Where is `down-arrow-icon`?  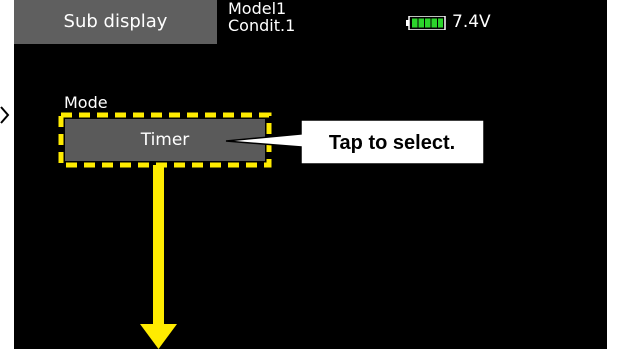 down-arrow-icon is located at coordinates (158, 257).